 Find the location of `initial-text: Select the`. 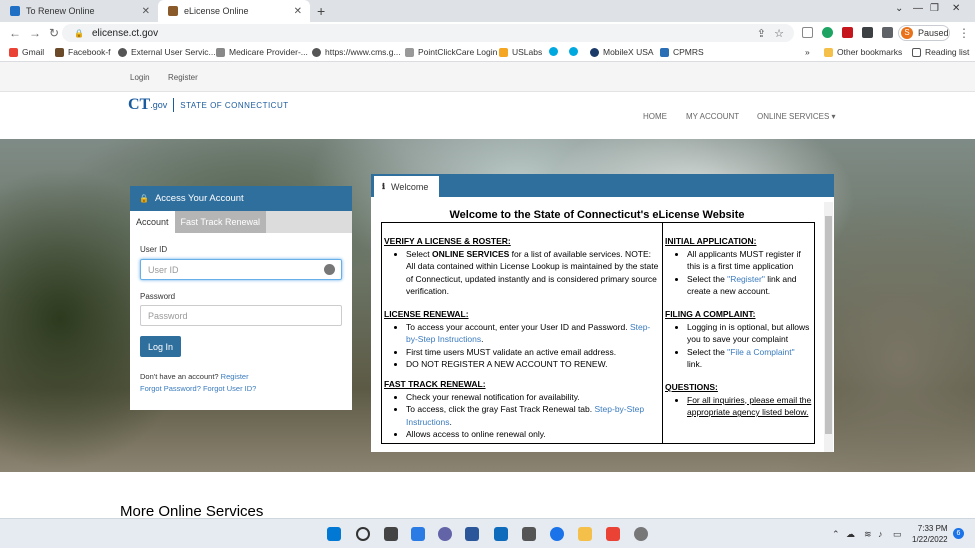

initial-text: Select the is located at coordinates (707, 278).